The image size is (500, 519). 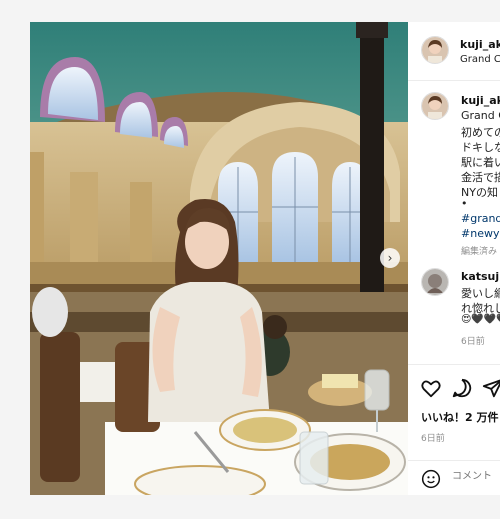 What do you see at coordinates (454, 51) in the screenshot?
I see `post-header: kuji_aki Grand Ce` at bounding box center [454, 51].